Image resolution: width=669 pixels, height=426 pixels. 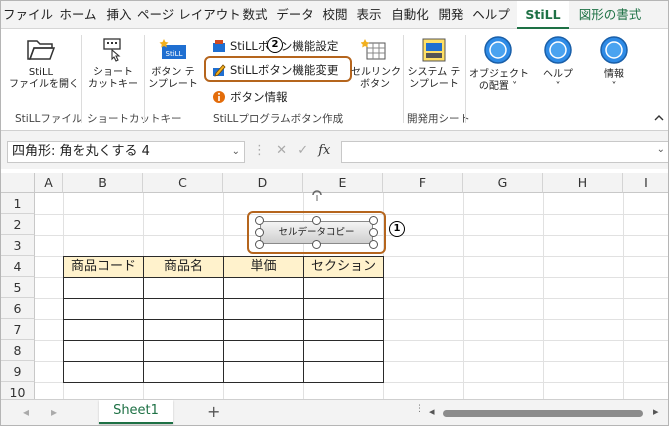 What do you see at coordinates (18, 287) in the screenshot?
I see `row-header: 5` at bounding box center [18, 287].